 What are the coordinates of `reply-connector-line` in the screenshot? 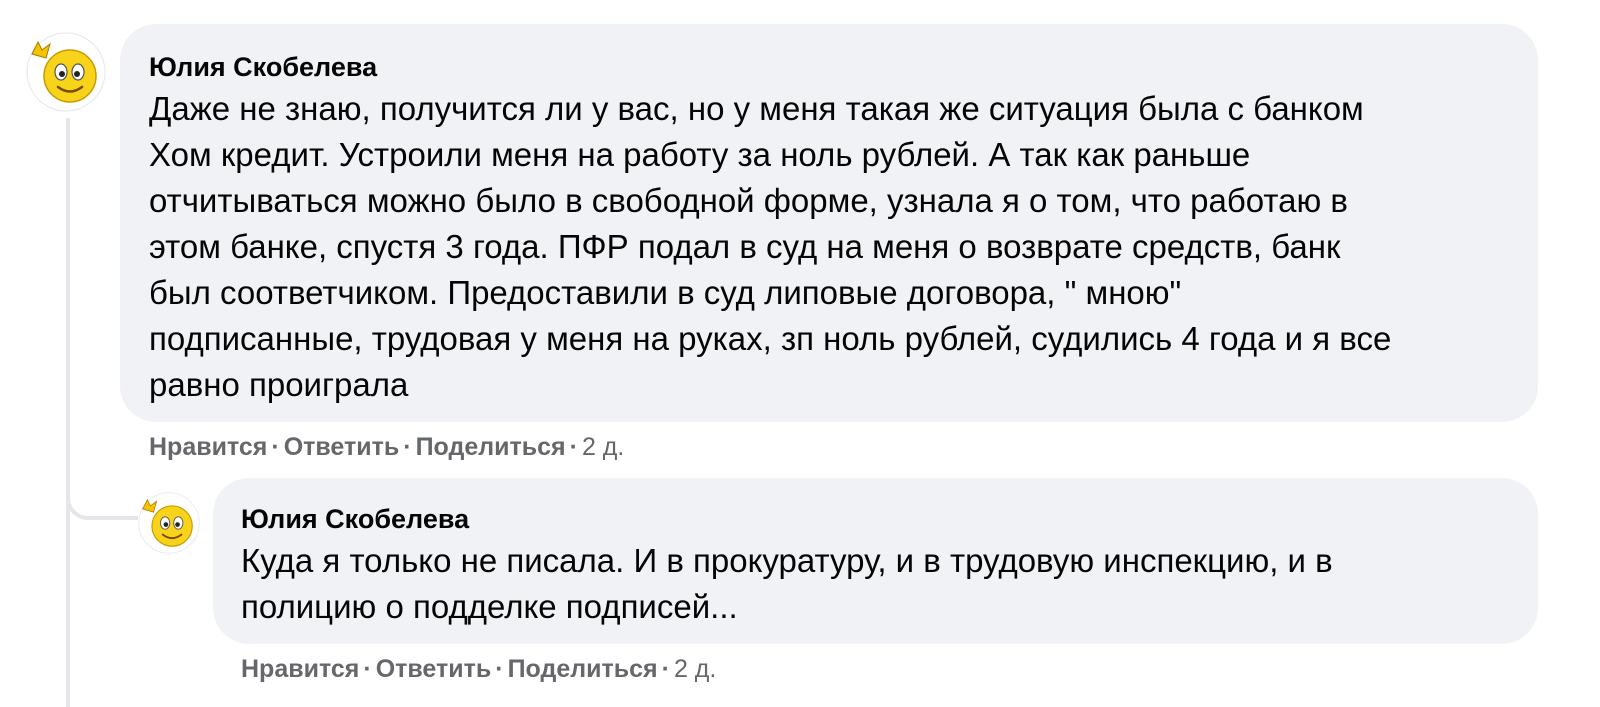 It's located at (102, 494).